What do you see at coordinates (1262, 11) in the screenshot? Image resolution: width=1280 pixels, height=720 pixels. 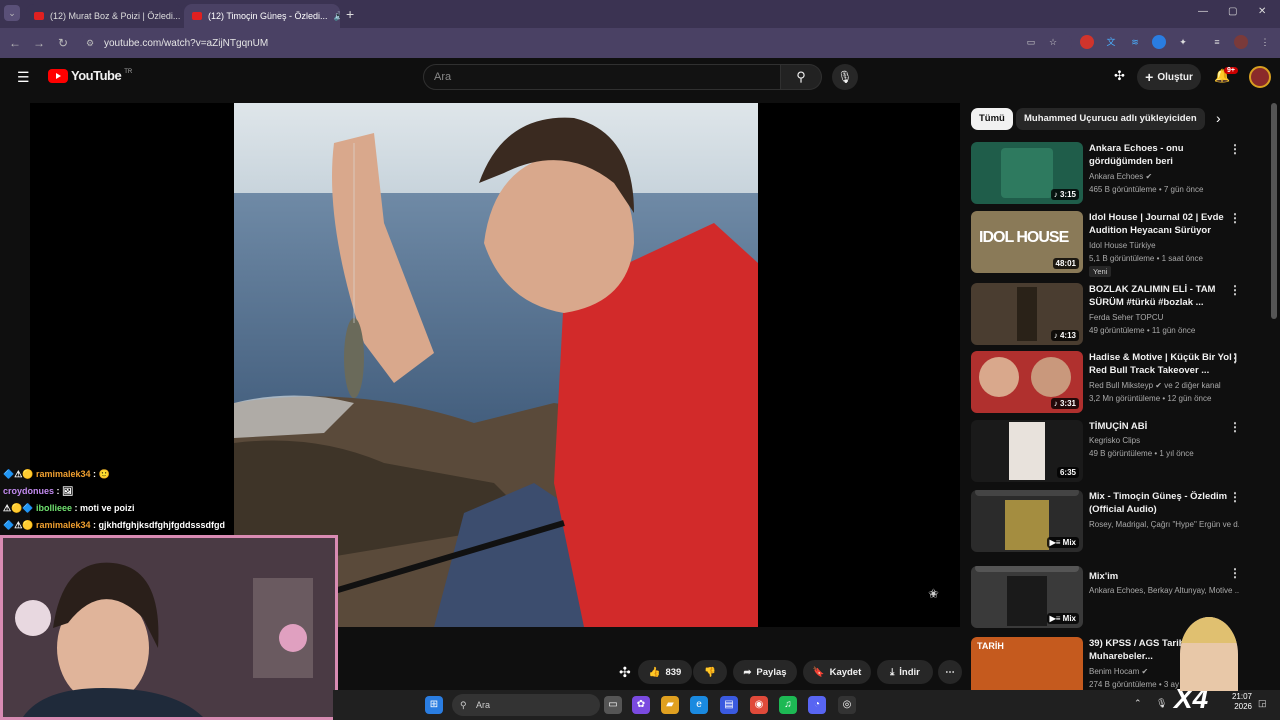 I see `close-window-icon: ✕` at bounding box center [1262, 11].